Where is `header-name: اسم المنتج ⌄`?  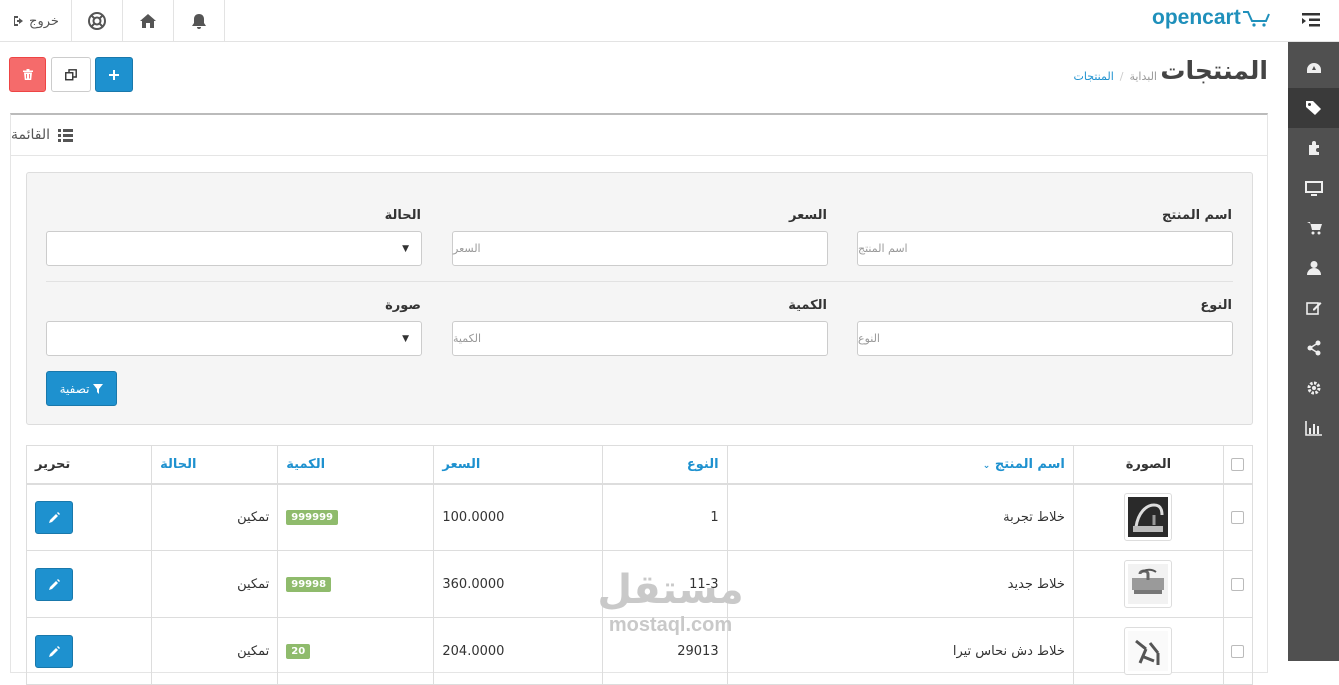 header-name: اسم المنتج ⌄ is located at coordinates (900, 465).